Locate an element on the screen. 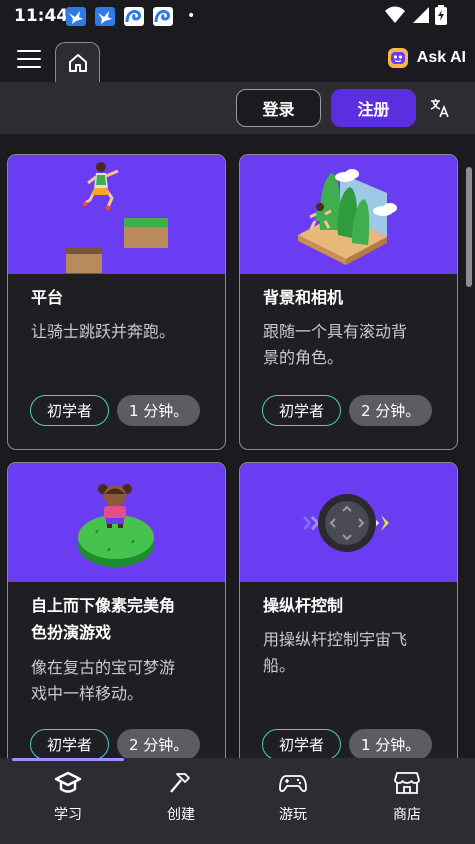 Image resolution: width=475 pixels, height=844 pixels. nav-item-create: 创建 is located at coordinates (181, 797).